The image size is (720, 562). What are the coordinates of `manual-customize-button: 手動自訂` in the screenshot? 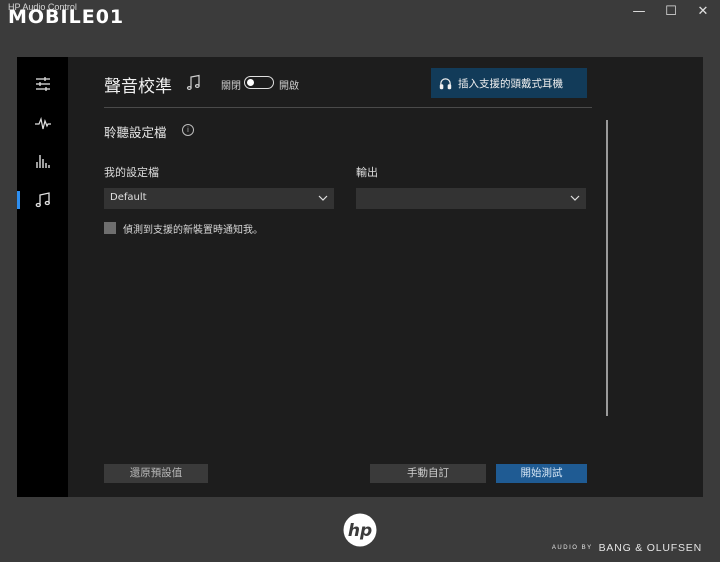 It's located at (428, 473).